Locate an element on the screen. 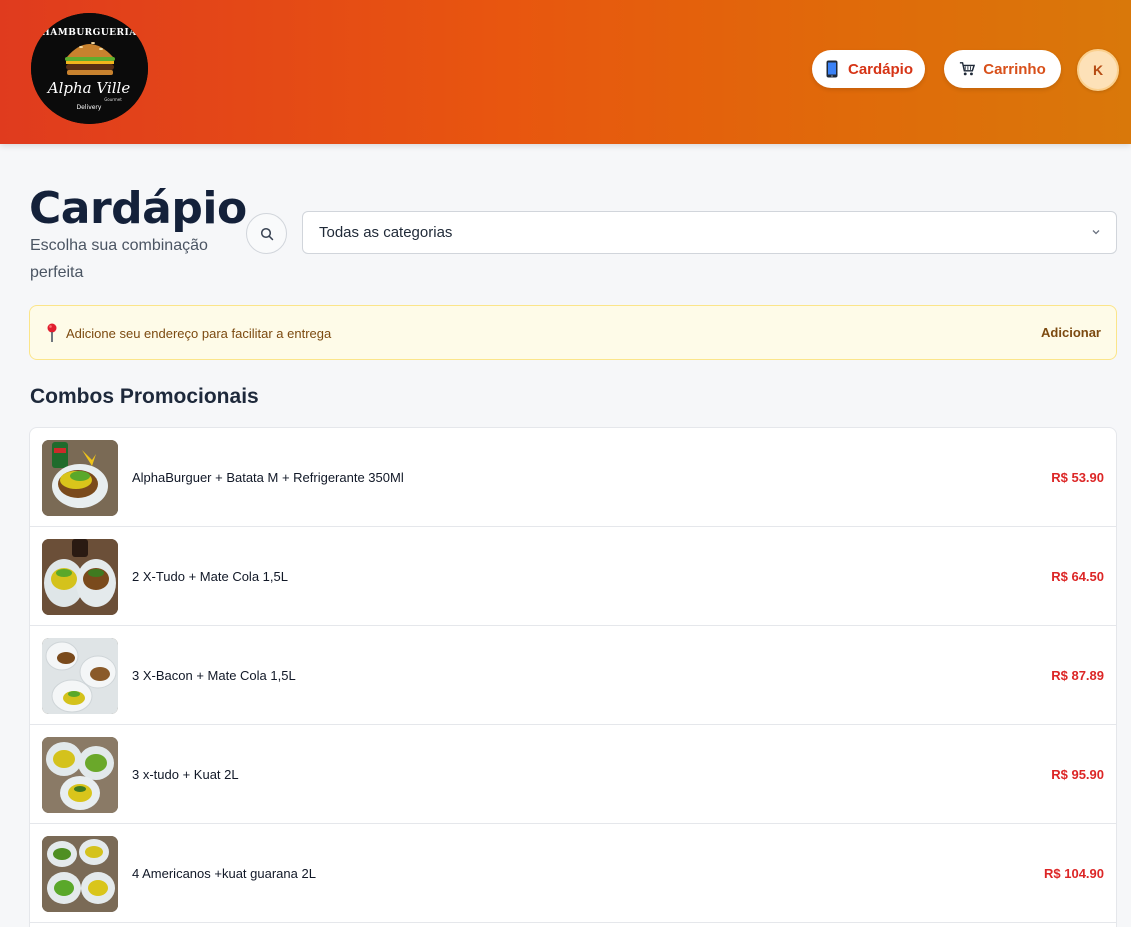  user-avatar: K is located at coordinates (1098, 70).